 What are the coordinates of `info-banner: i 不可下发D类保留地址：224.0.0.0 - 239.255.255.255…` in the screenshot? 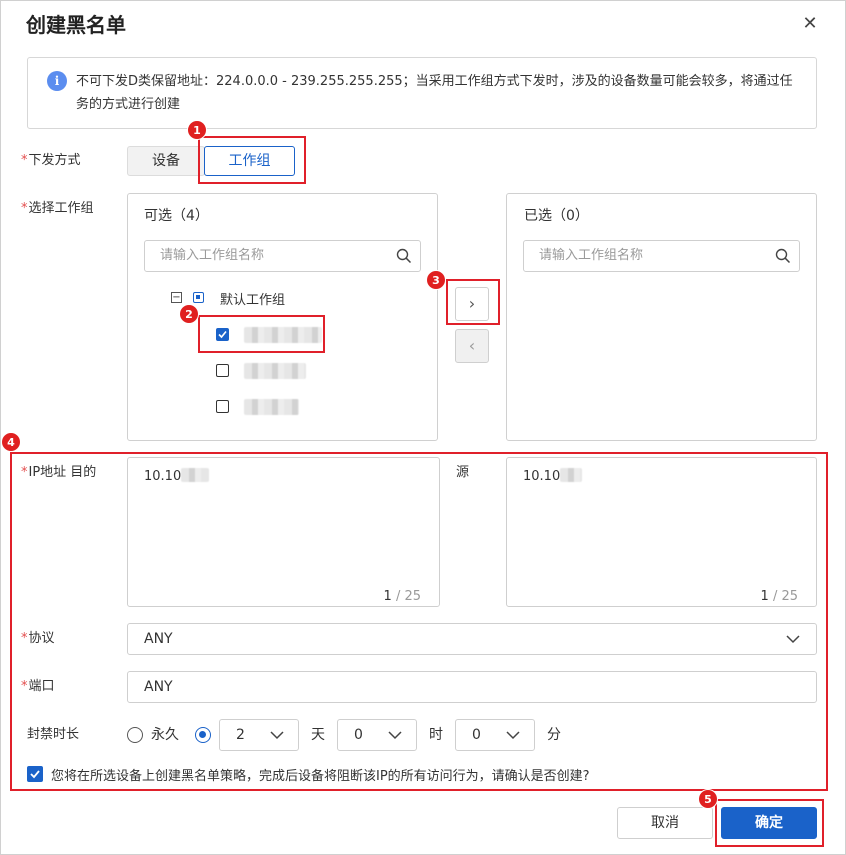 It's located at (422, 93).